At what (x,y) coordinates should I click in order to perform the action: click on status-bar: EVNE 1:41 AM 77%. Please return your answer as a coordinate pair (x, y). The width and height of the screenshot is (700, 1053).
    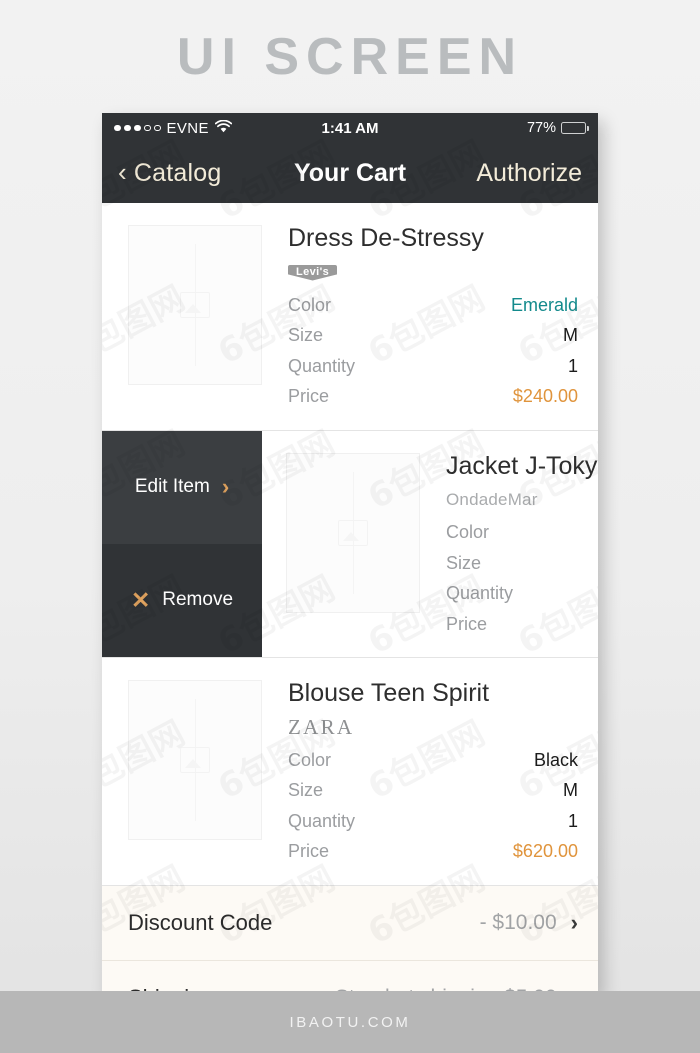
    Looking at the image, I should click on (350, 128).